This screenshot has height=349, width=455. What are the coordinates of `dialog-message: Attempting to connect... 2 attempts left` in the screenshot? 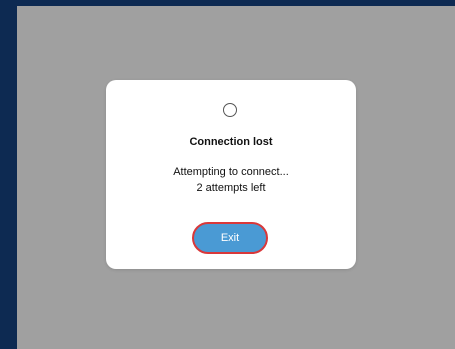 It's located at (231, 180).